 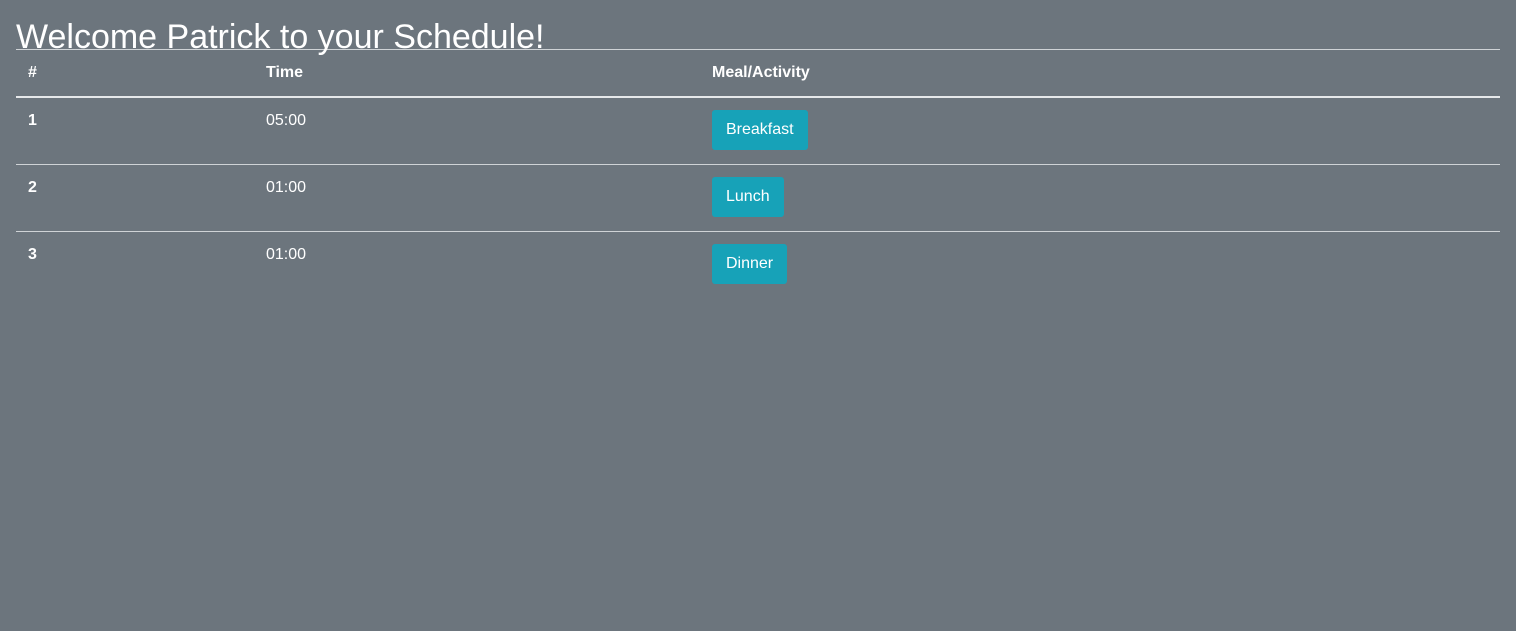 I want to click on header-meal-activity: Meal/Activity, so click(x=1100, y=73).